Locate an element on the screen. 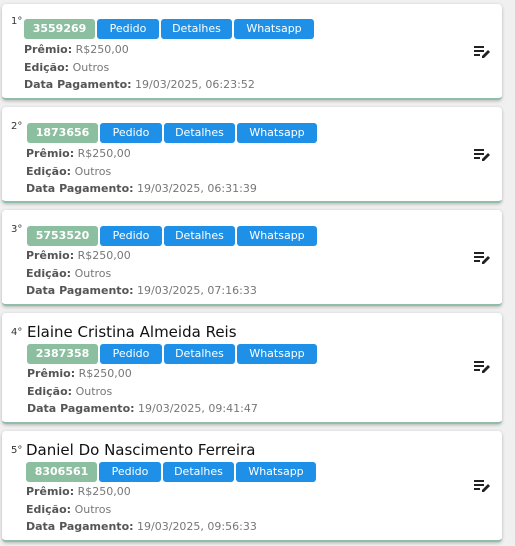 The height and width of the screenshot is (546, 515). data-pagamento-row: Data Pagamento: 19/03/2025, 09:41:47 is located at coordinates (142, 409).